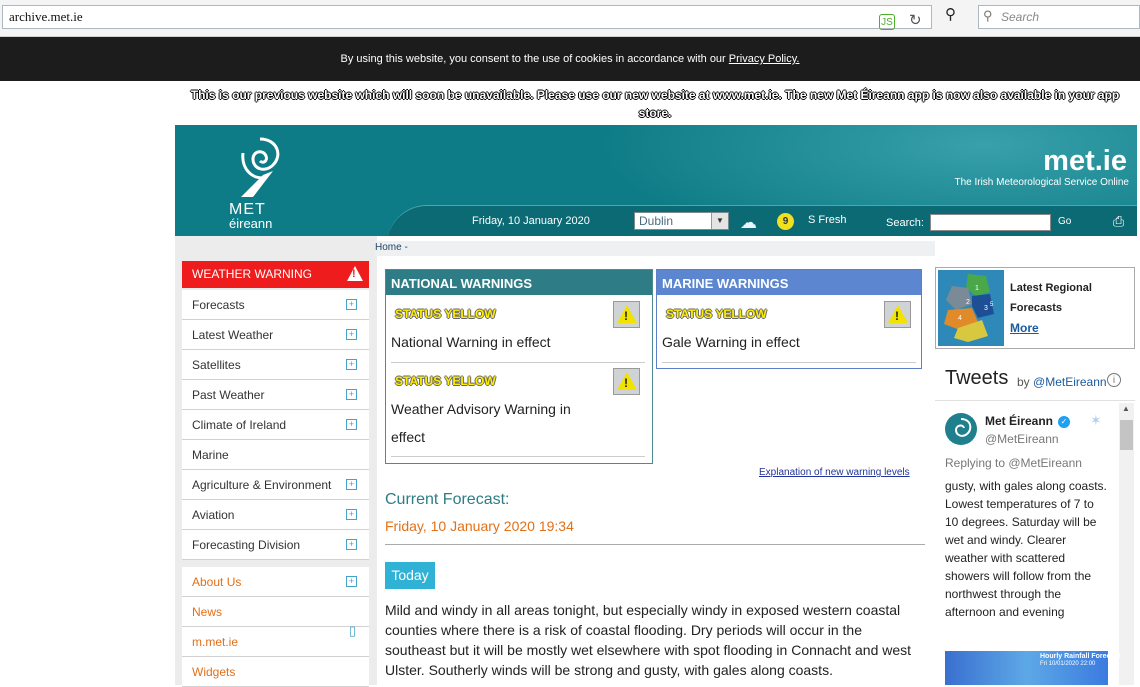  Describe the element at coordinates (275, 305) in the screenshot. I see `sidebar-item-forecasts: Forecasts +` at that location.